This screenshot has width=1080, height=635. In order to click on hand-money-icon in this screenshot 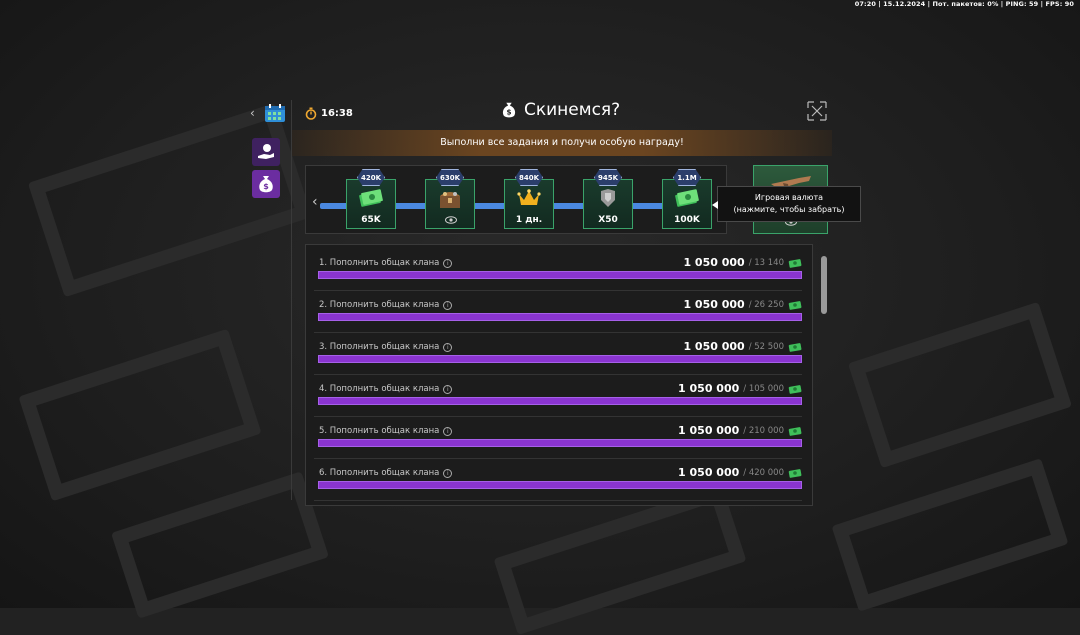, I will do `click(266, 151)`.